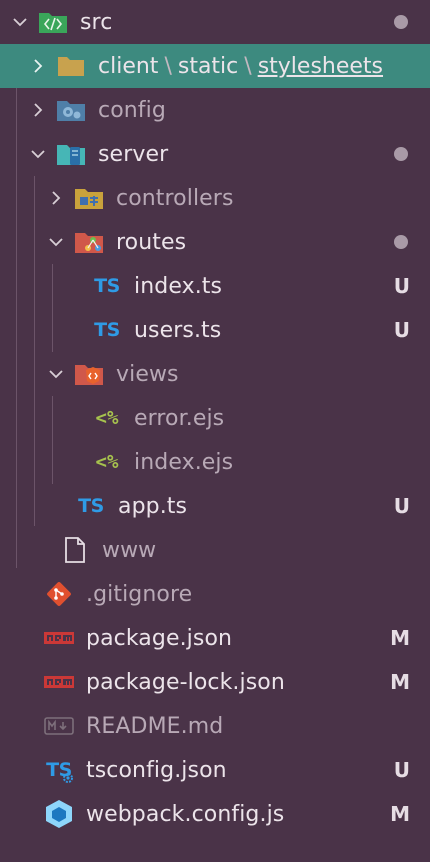 Image resolution: width=430 pixels, height=862 pixels. Describe the element at coordinates (129, 550) in the screenshot. I see `tree-item-label: www` at that location.